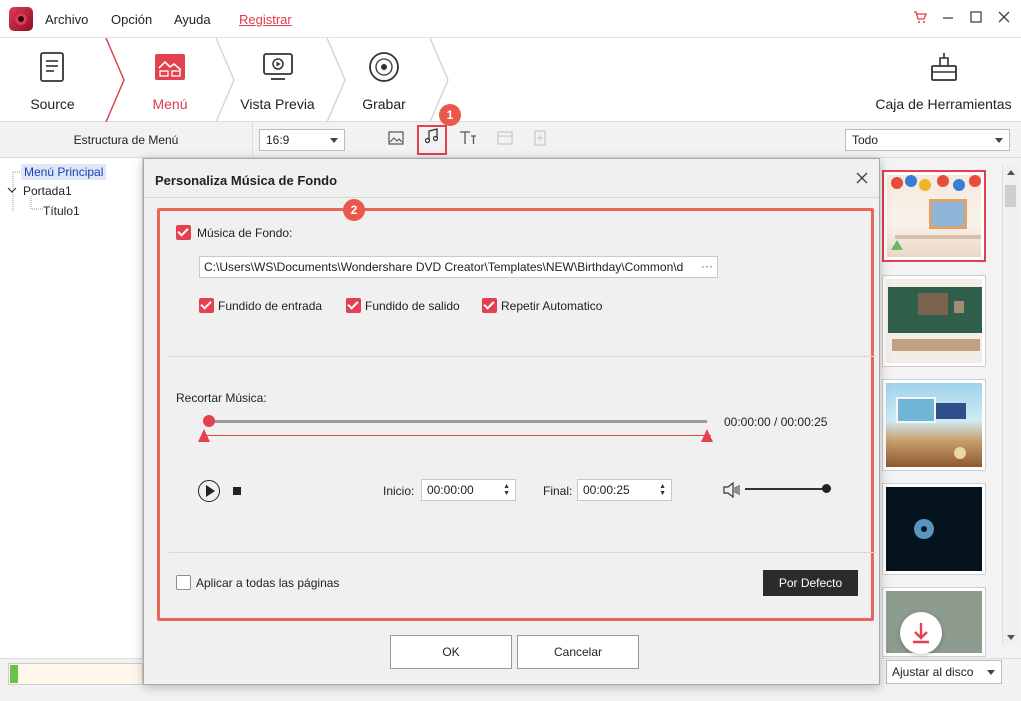 This screenshot has height=701, width=1021. I want to click on preview-monitor-icon, so click(277, 66).